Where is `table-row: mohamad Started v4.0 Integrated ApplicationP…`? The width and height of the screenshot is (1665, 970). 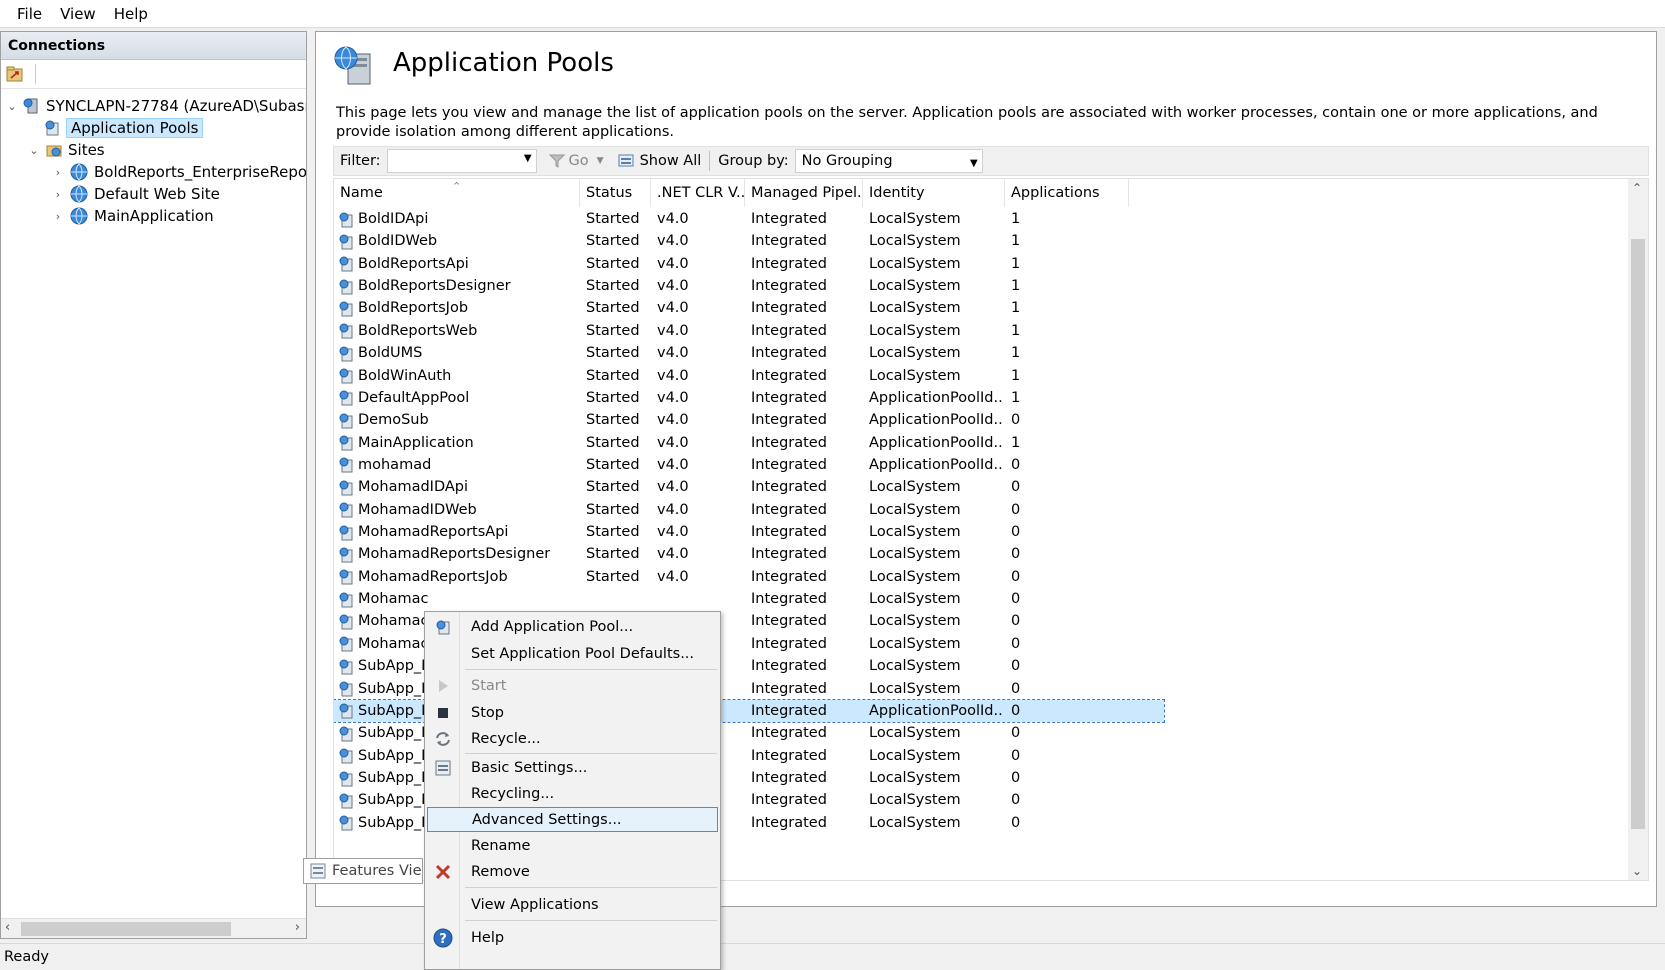 table-row: mohamad Started v4.0 Integrated ApplicationP… is located at coordinates (749, 465).